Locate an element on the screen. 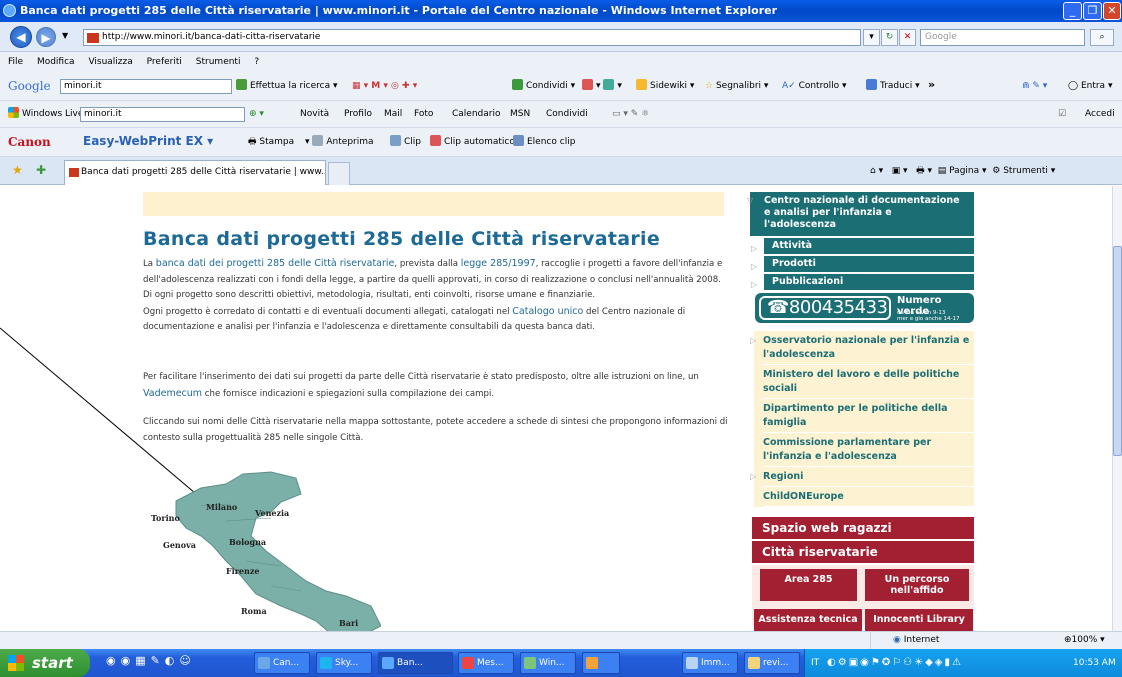  link-regioni: ▷ Regioni is located at coordinates (862, 477).